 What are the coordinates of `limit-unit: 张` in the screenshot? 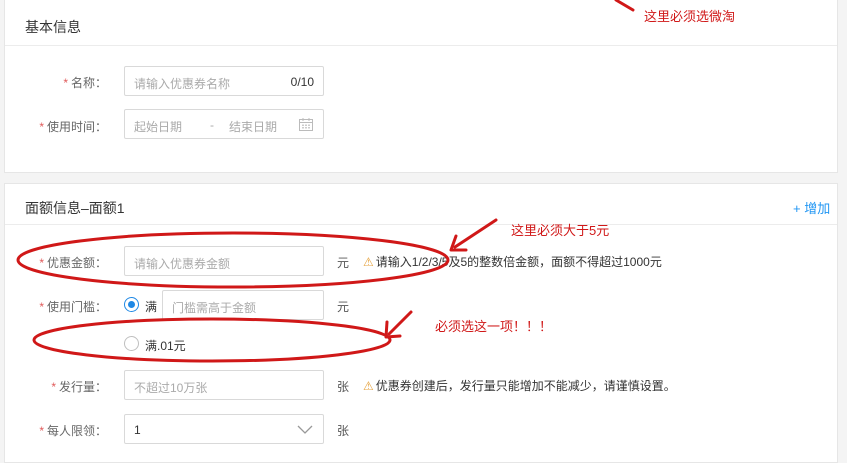 It's located at (343, 431).